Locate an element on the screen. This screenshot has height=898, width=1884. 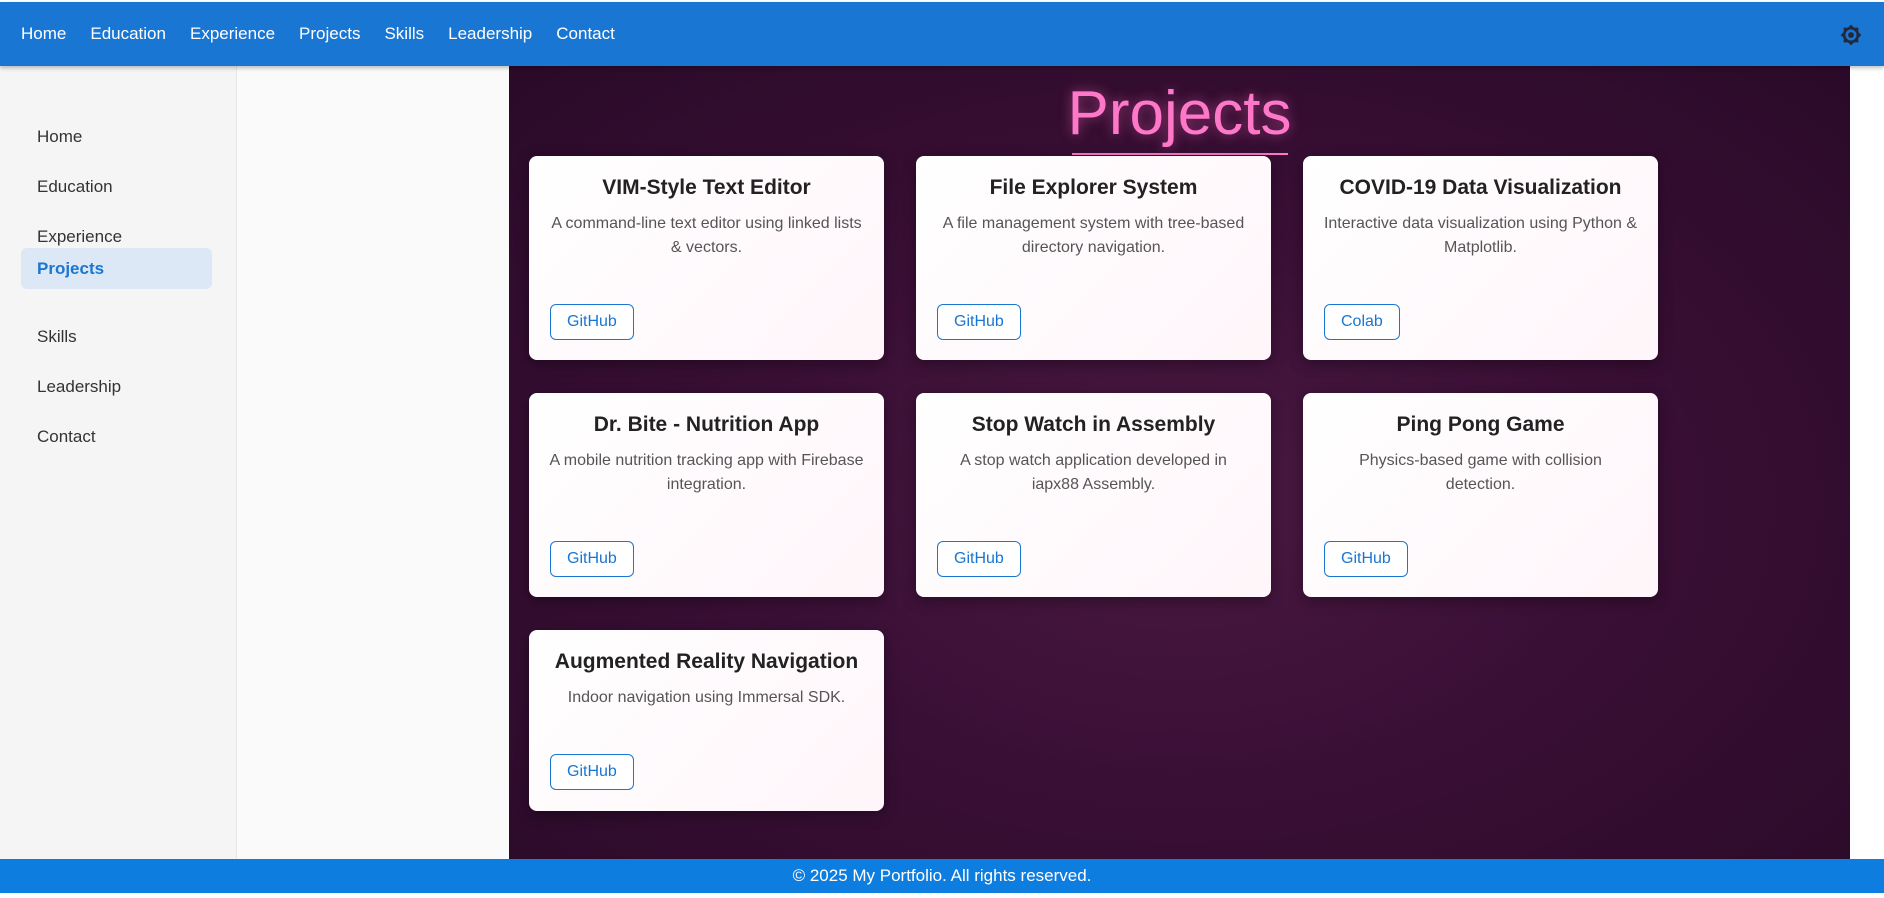
project-title: Ping Pong Game is located at coordinates (1480, 424).